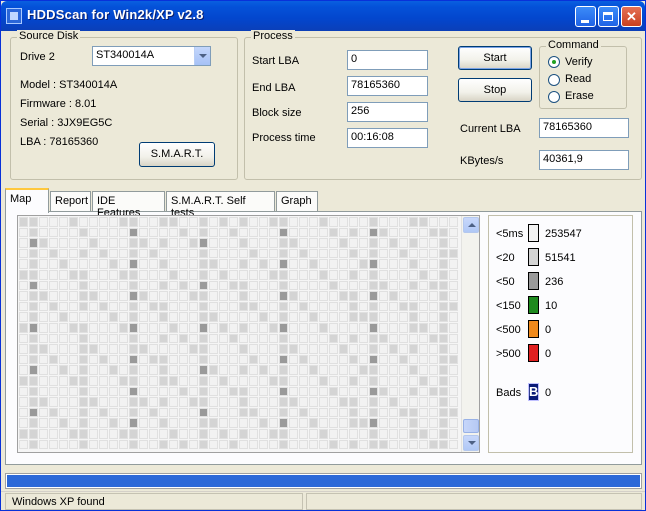 The width and height of the screenshot is (646, 511). I want to click on tab-smart-self-tests: S.M.A.R.T. Self tests, so click(220, 205).